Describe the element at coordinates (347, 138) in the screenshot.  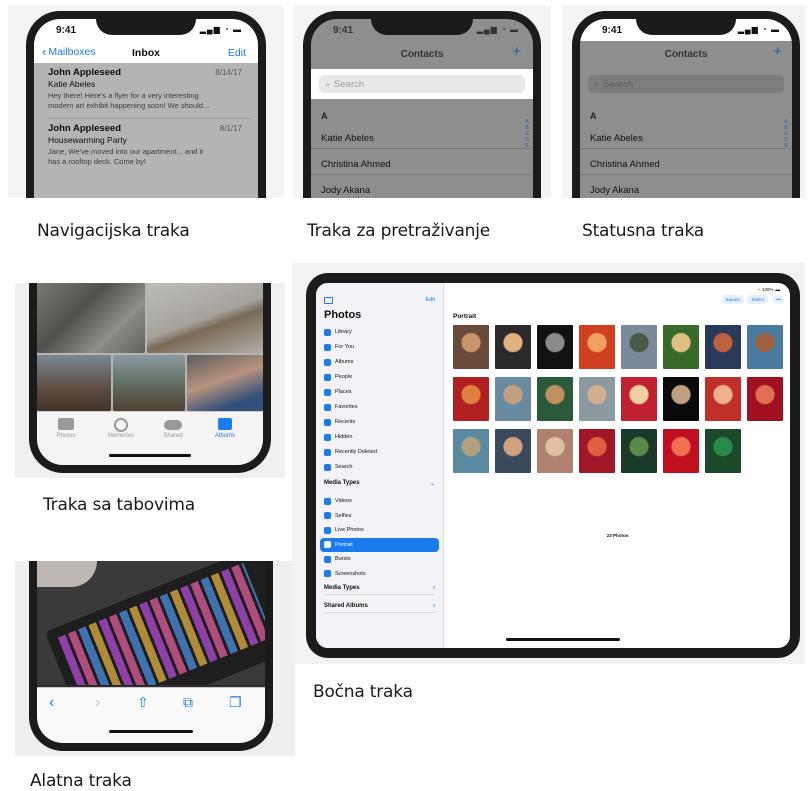
I see `contact-name: Katie Abeles` at that location.